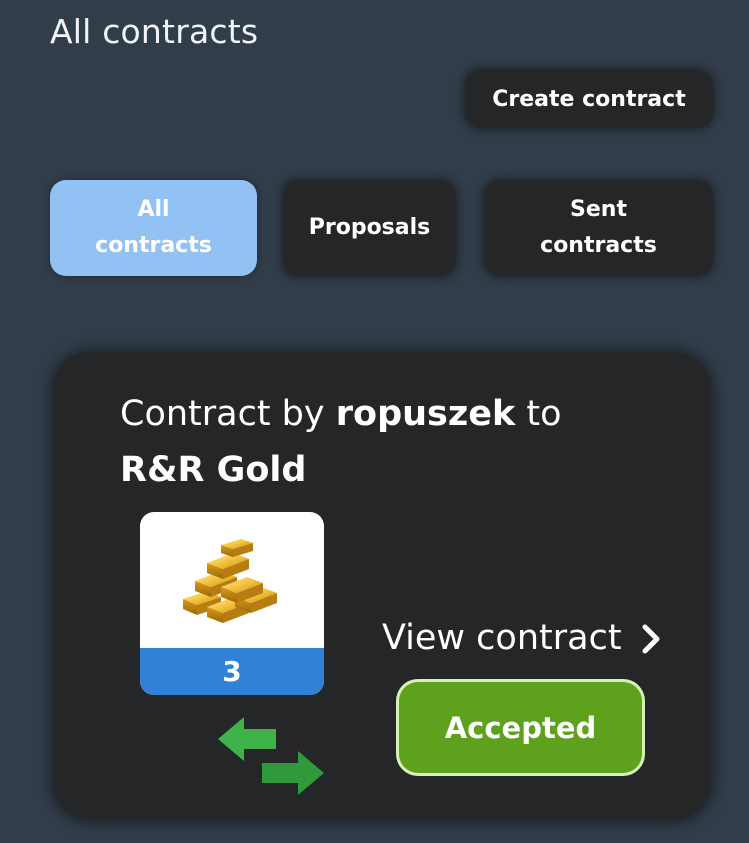 Image resolution: width=749 pixels, height=843 pixels. Describe the element at coordinates (232, 671) in the screenshot. I see `item-quantity: 3` at that location.